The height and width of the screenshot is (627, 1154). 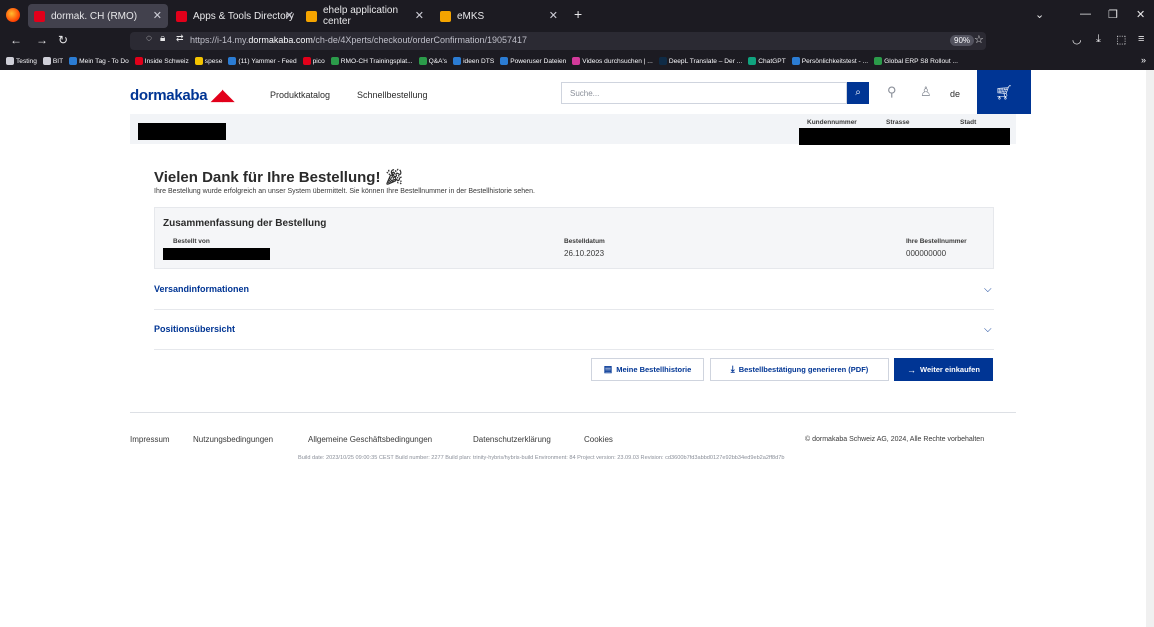 I want to click on dormakaba-favicon-icon, so click(x=39, y=16).